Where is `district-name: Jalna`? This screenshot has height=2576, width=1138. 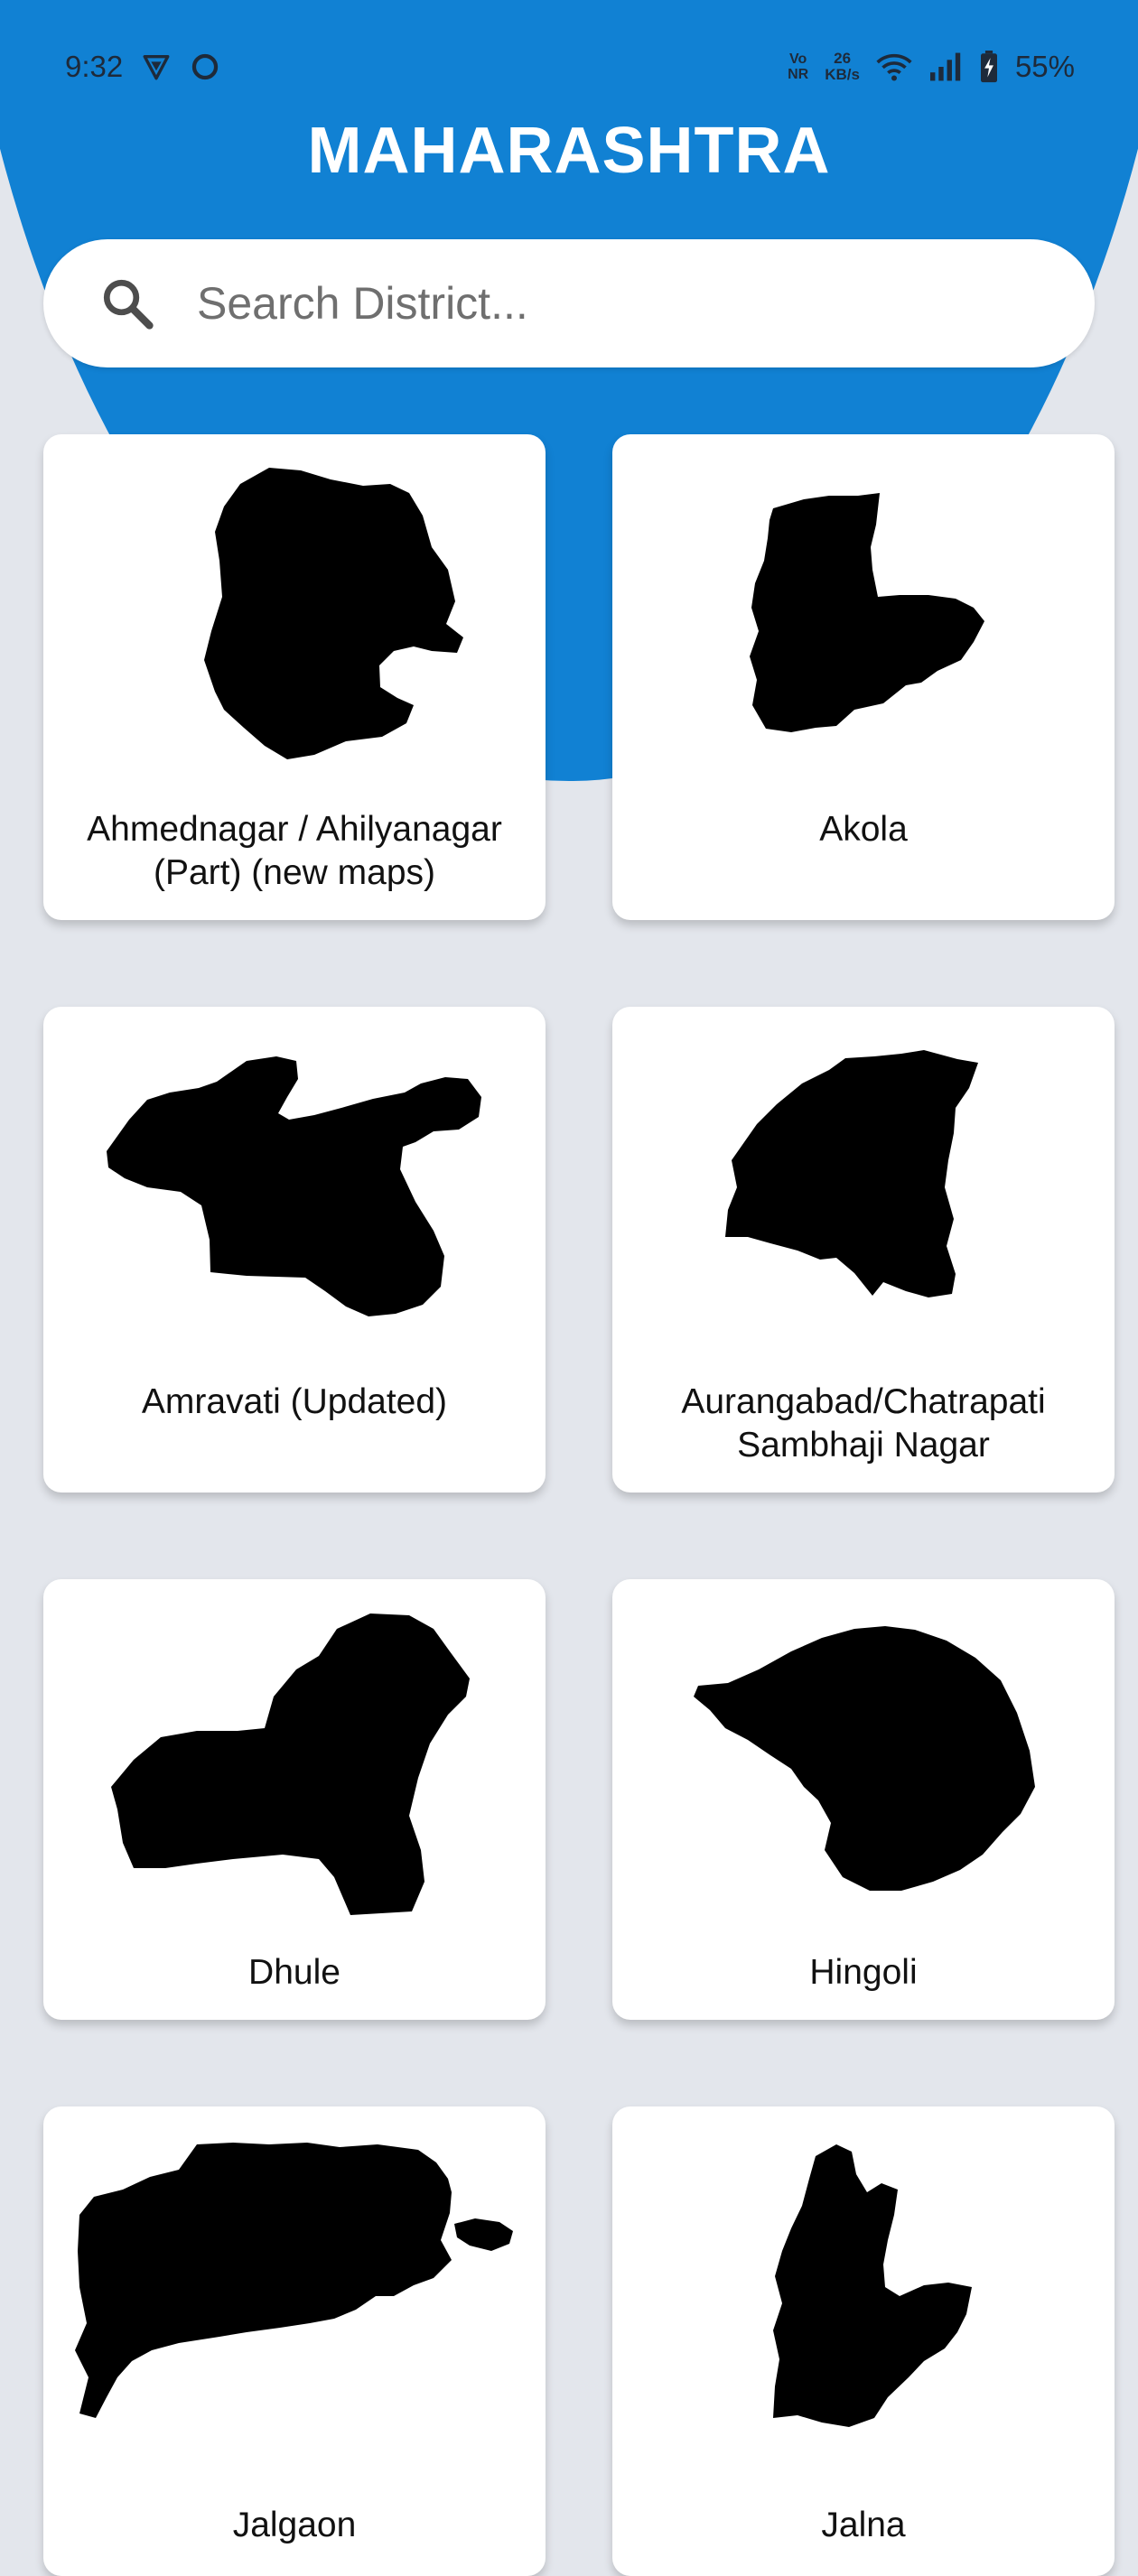 district-name: Jalna is located at coordinates (863, 2525).